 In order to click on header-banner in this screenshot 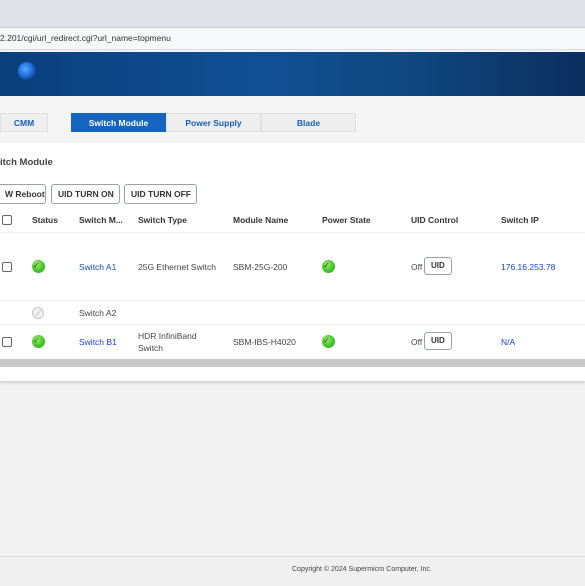, I will do `click(292, 74)`.